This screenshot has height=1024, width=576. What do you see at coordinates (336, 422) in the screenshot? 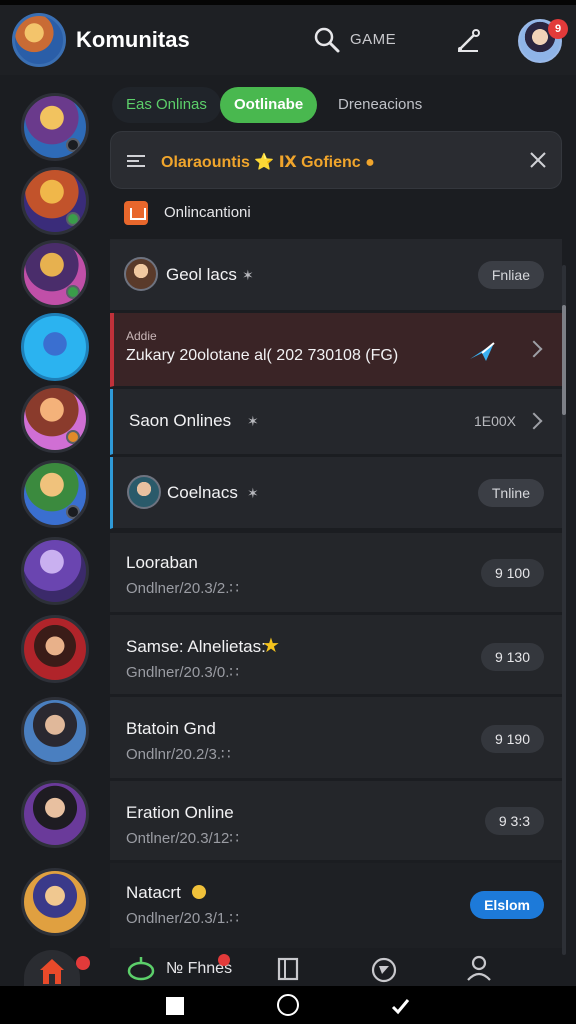
I see `list-item: Saon Onlines ✶ 1E00X` at bounding box center [336, 422].